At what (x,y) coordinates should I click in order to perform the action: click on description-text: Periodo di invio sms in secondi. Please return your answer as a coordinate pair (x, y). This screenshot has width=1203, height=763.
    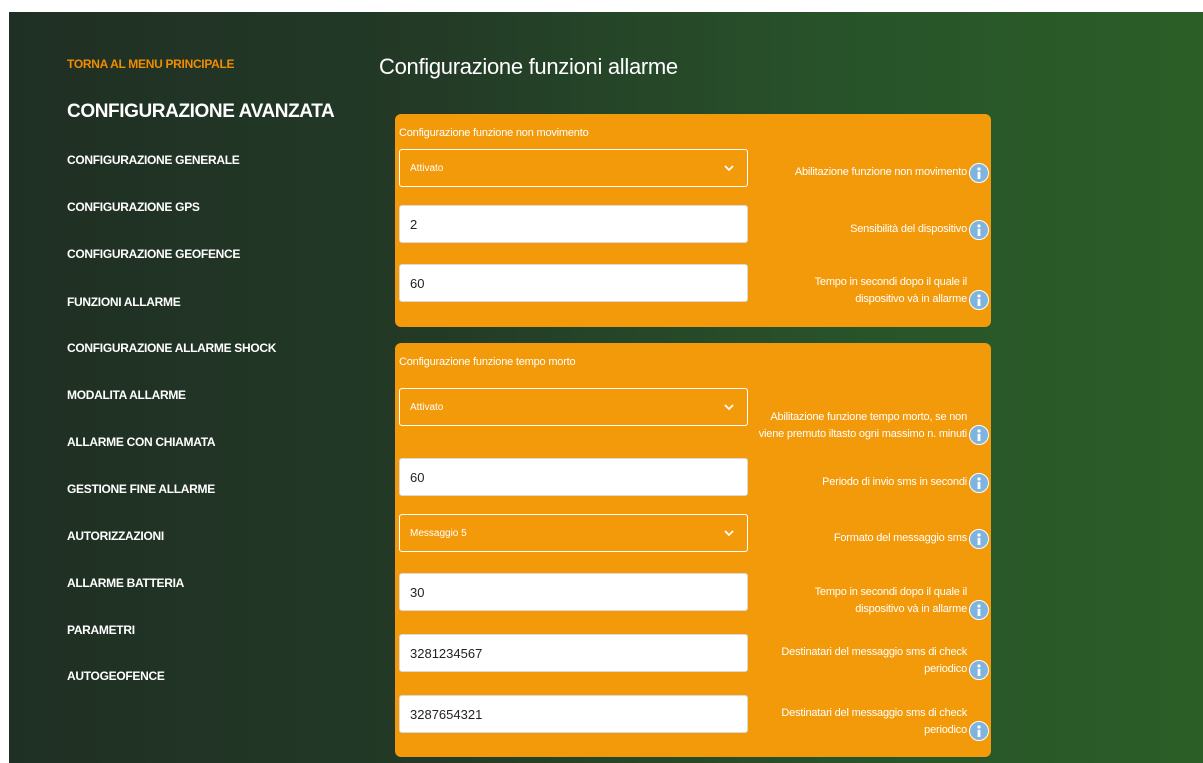
    Looking at the image, I should click on (894, 482).